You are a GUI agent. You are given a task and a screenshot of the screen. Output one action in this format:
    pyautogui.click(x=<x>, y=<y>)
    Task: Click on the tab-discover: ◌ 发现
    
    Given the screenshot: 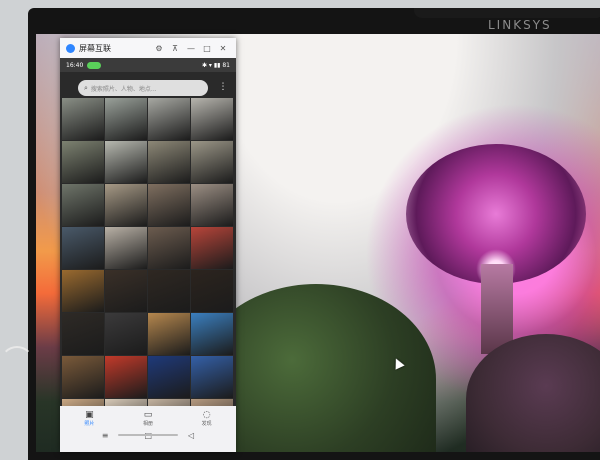 What is the action you would take?
    pyautogui.click(x=207, y=418)
    